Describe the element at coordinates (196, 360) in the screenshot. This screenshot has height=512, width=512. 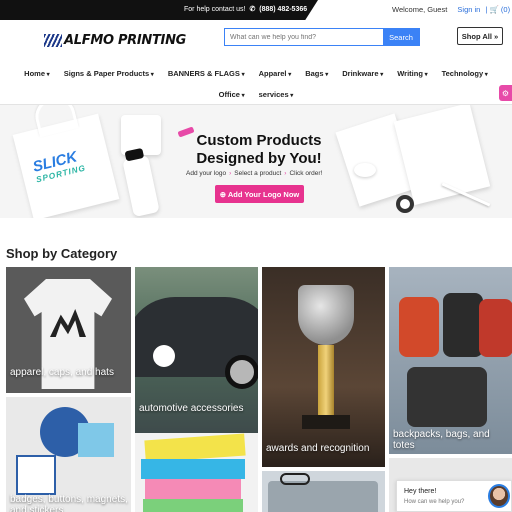
I see `category-tile-automotive: automotive accessories` at that location.